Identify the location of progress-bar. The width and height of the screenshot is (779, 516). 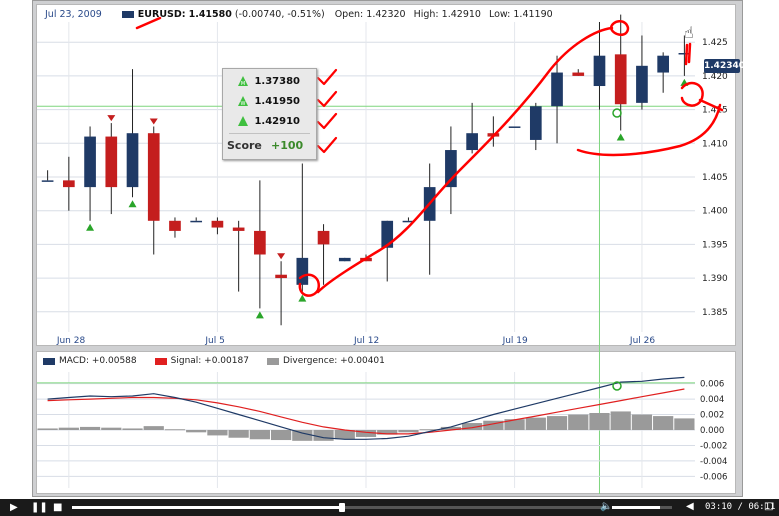
(337, 507).